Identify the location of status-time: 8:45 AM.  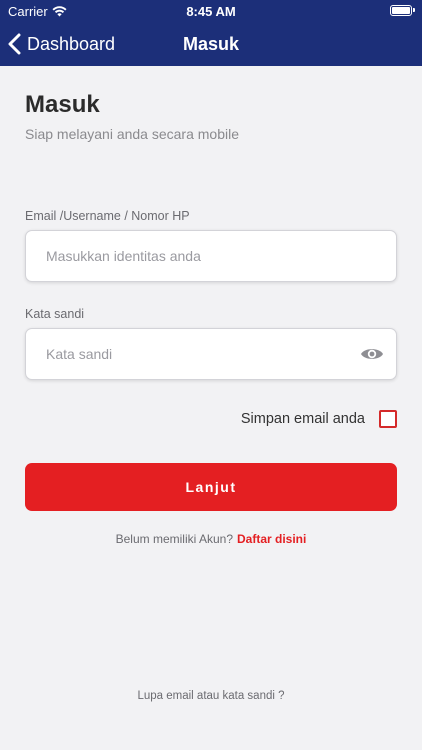
(211, 11).